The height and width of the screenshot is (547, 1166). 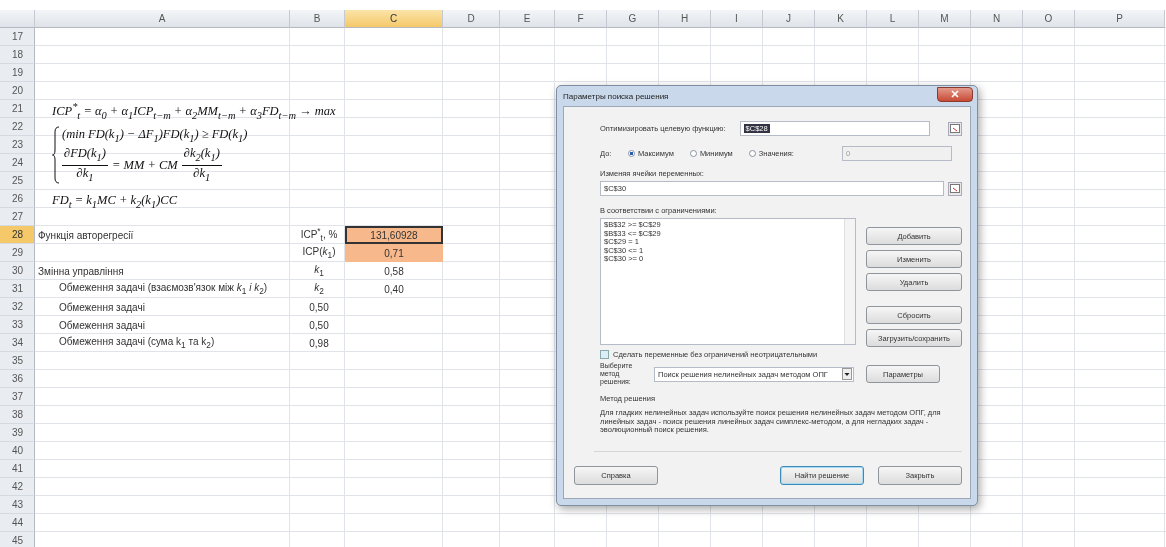 What do you see at coordinates (17, 145) in the screenshot?
I see `row-header: 23` at bounding box center [17, 145].